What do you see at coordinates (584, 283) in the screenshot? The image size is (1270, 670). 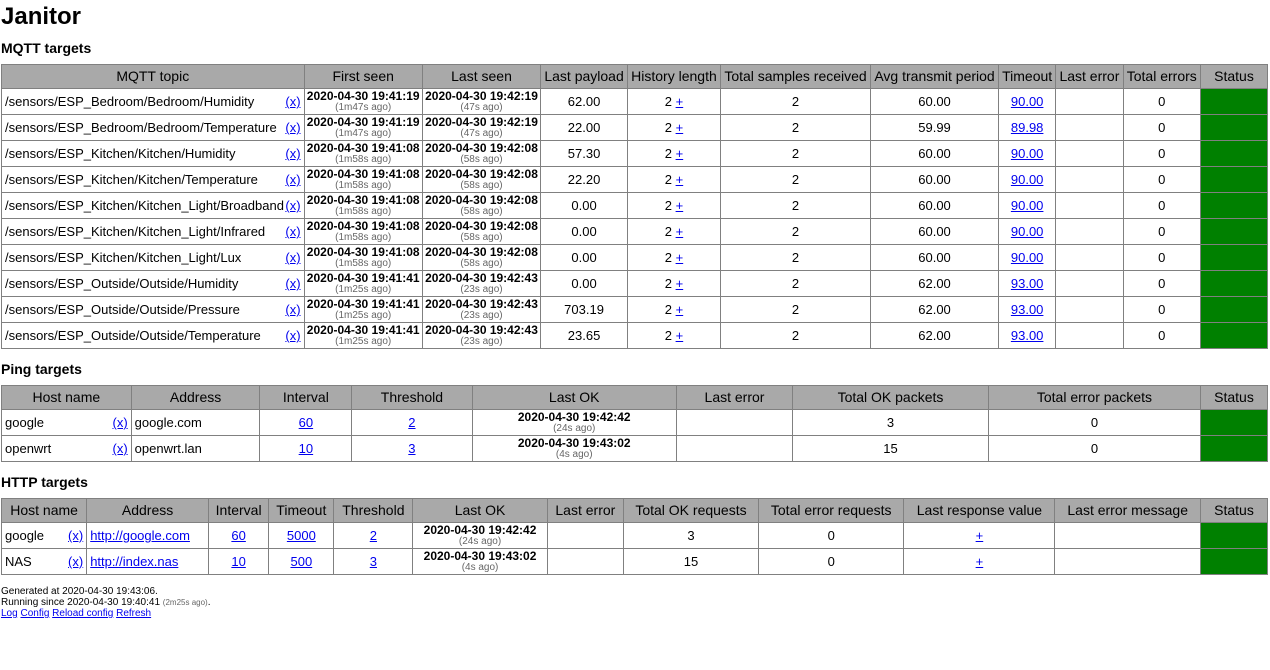 I see `last-payload: 0.00` at bounding box center [584, 283].